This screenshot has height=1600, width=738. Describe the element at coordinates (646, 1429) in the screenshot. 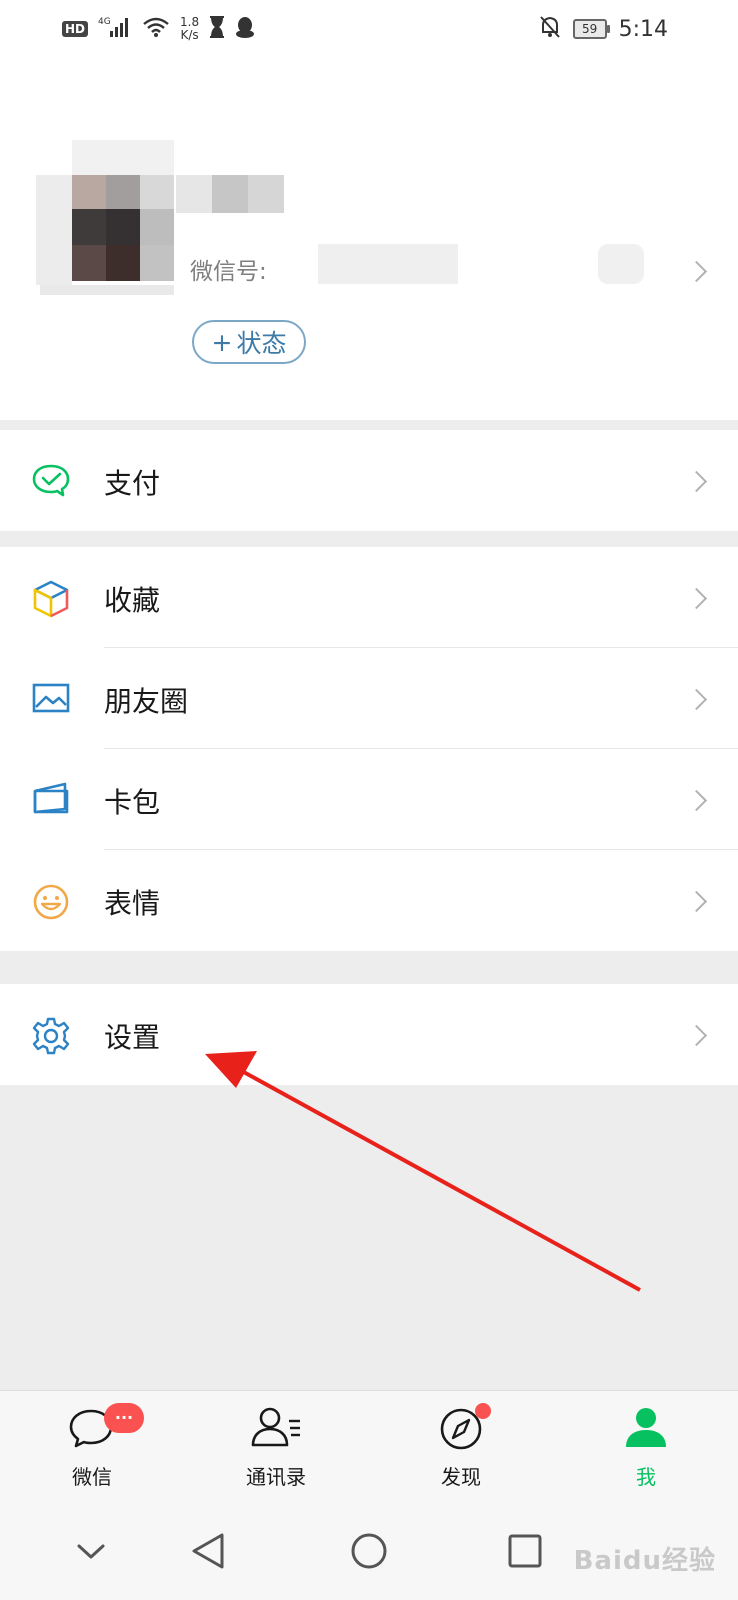

I see `me-person-icon` at that location.